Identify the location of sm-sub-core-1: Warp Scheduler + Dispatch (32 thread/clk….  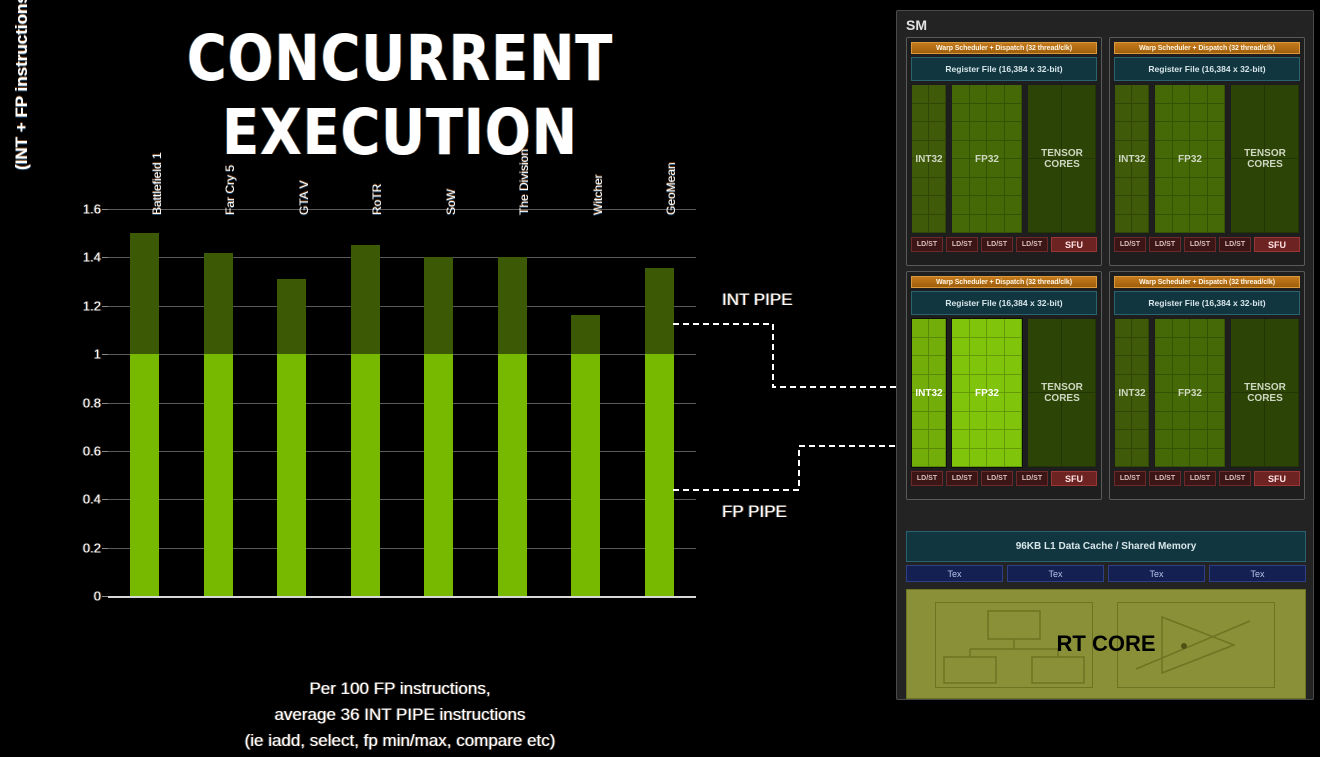
(1207, 151).